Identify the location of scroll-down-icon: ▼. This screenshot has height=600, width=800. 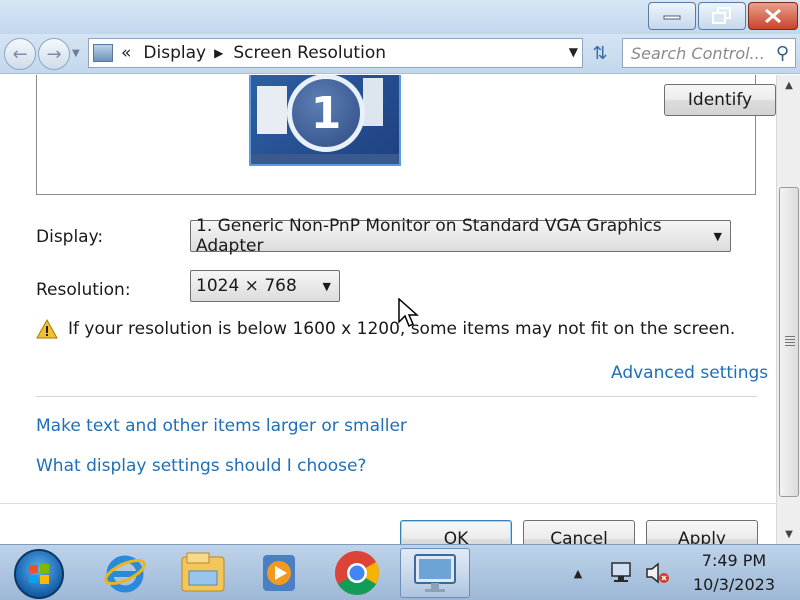
(788, 534).